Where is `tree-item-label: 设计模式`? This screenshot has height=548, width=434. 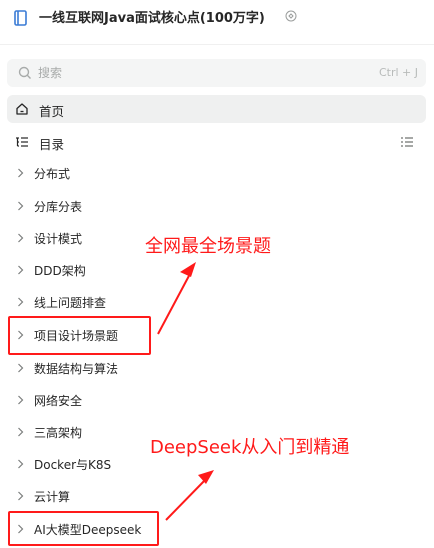 tree-item-label: 设计模式 is located at coordinates (58, 239).